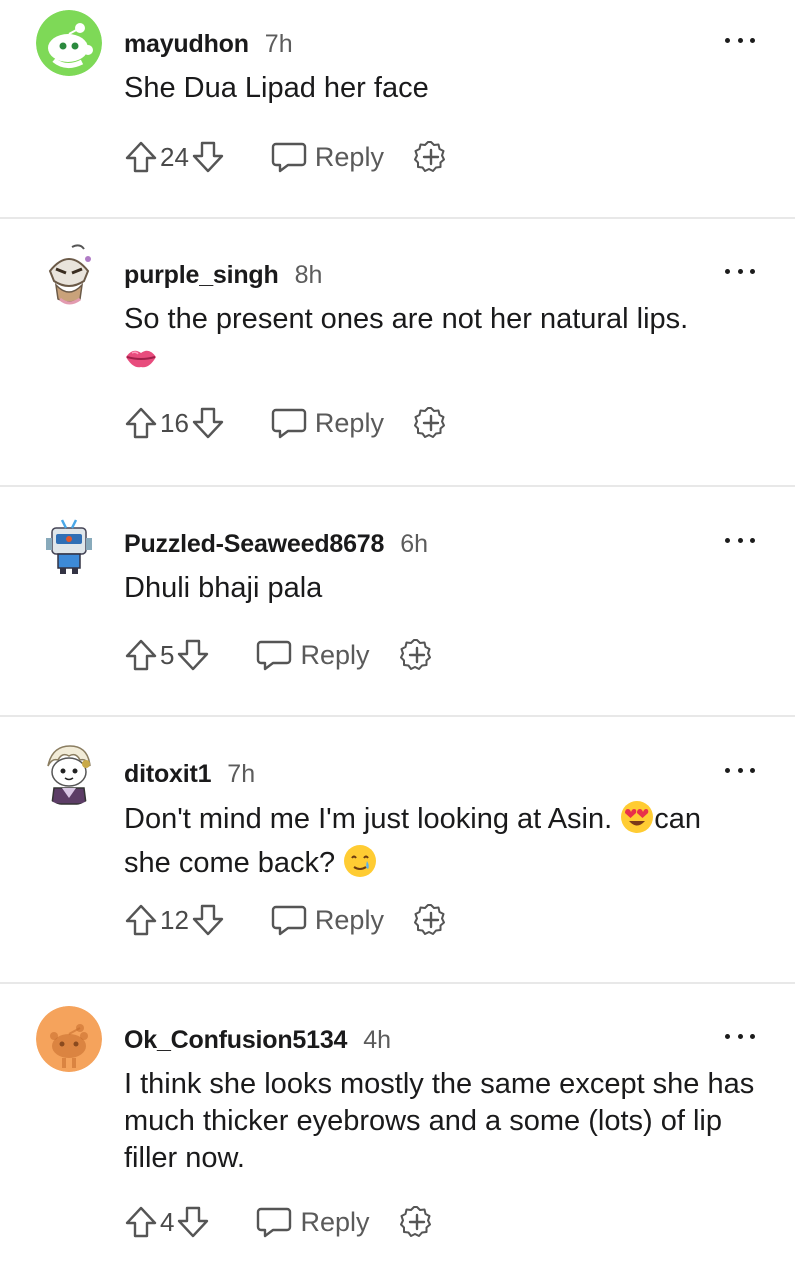 The height and width of the screenshot is (1280, 795). I want to click on comment-actions: 12 Reply, so click(286, 920).